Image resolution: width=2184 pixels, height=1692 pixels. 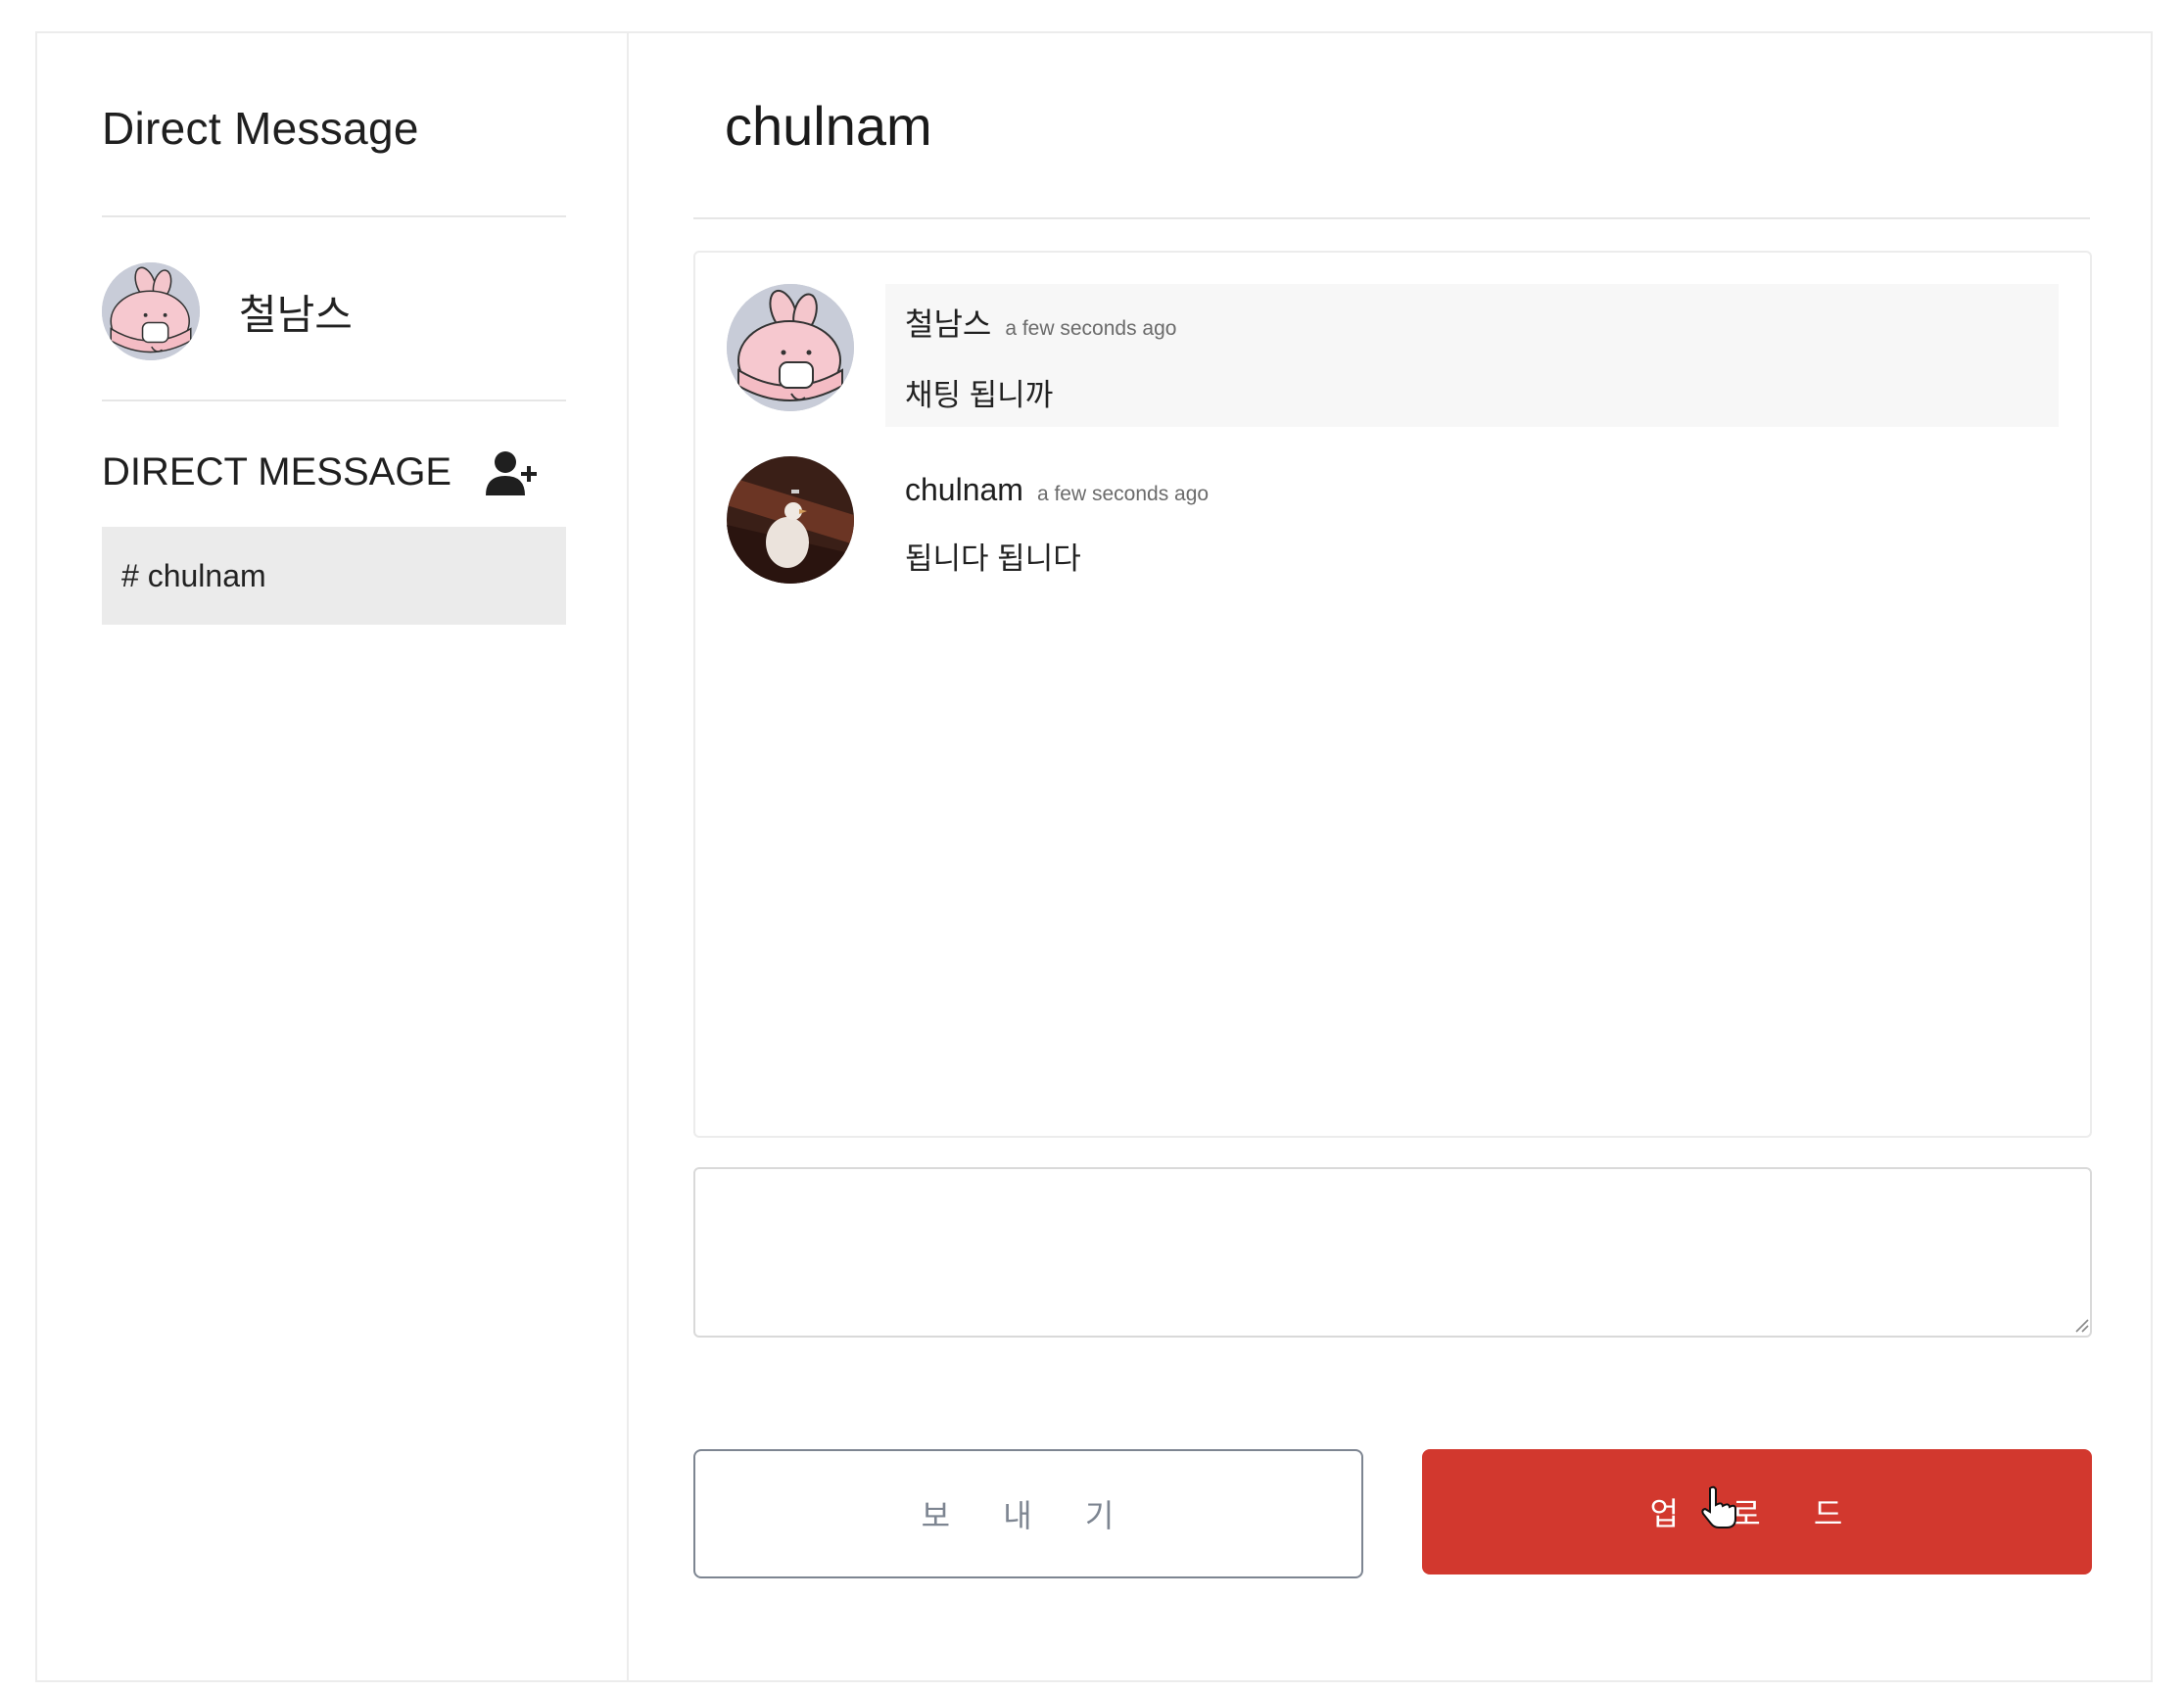 What do you see at coordinates (948, 324) in the screenshot?
I see `message-author: 철남스` at bounding box center [948, 324].